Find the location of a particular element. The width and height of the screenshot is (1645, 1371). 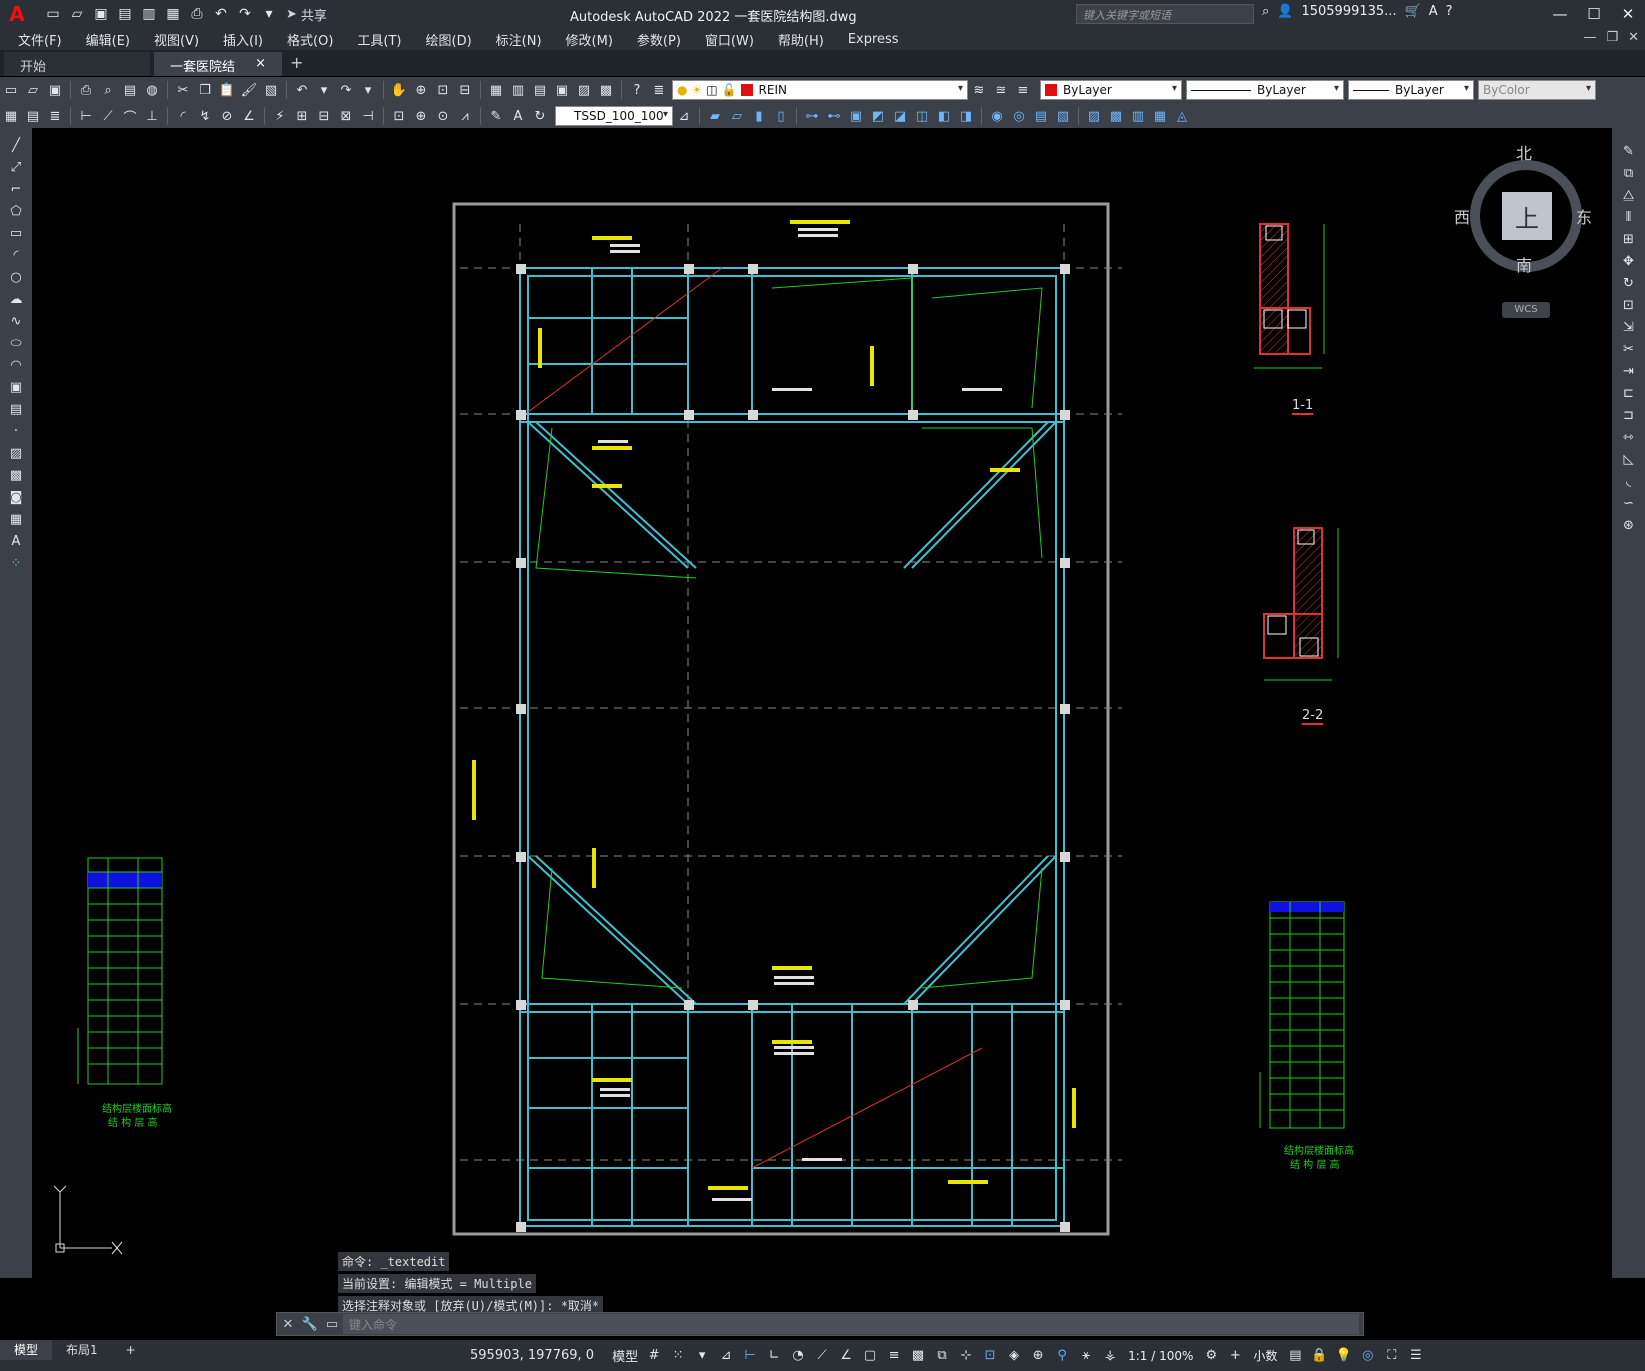

selection-filter-icon: ◈ is located at coordinates (1014, 1356).